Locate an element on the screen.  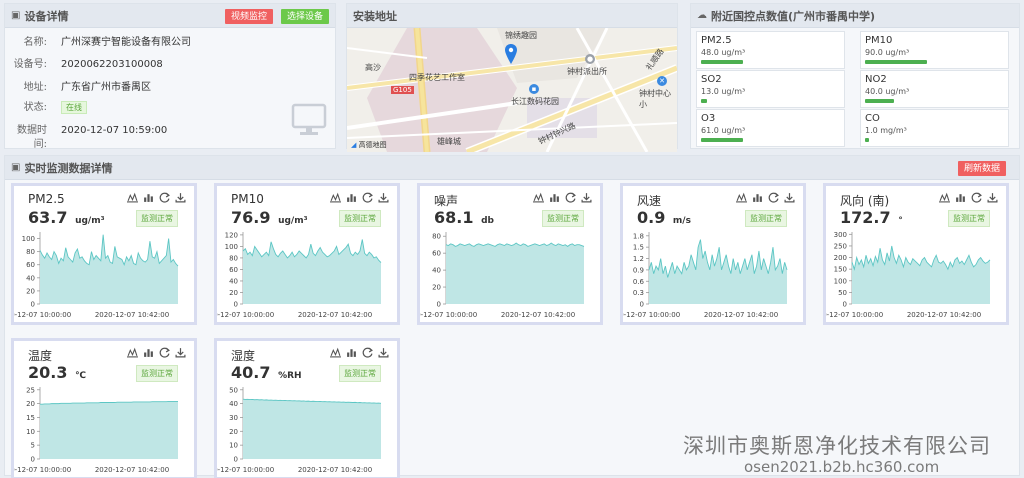
info-label: 名称: is located at coordinates (35, 42).